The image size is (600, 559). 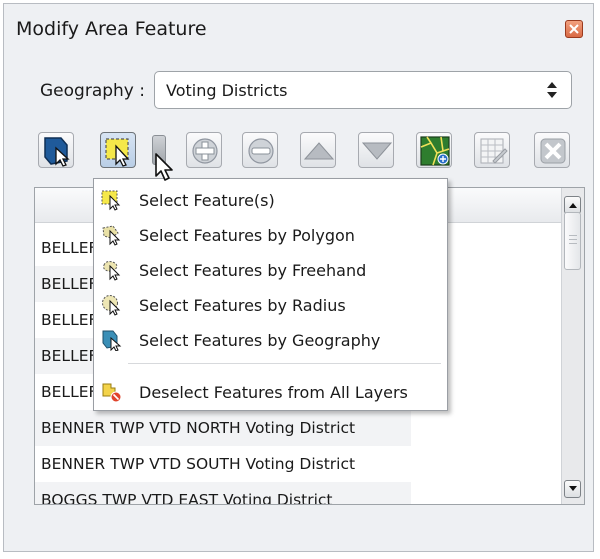 I want to click on add-icon, so click(x=205, y=151).